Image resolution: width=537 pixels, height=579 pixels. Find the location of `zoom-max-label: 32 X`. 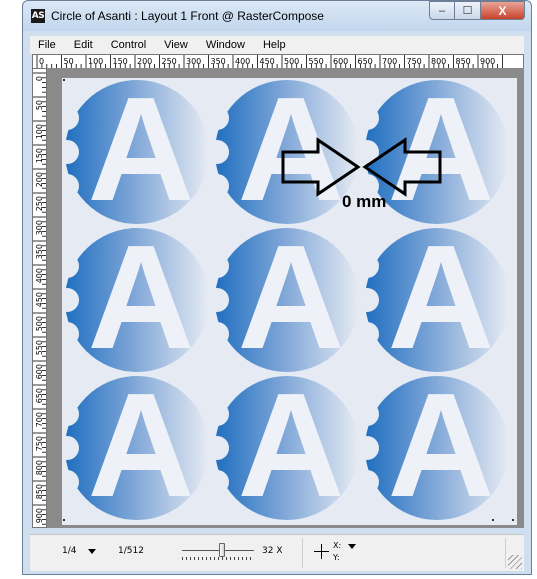

zoom-max-label: 32 X is located at coordinates (272, 551).